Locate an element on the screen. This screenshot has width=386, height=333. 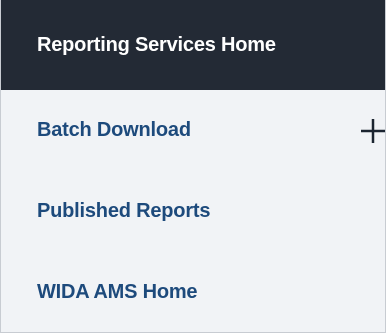
plus-icon is located at coordinates (372, 131).